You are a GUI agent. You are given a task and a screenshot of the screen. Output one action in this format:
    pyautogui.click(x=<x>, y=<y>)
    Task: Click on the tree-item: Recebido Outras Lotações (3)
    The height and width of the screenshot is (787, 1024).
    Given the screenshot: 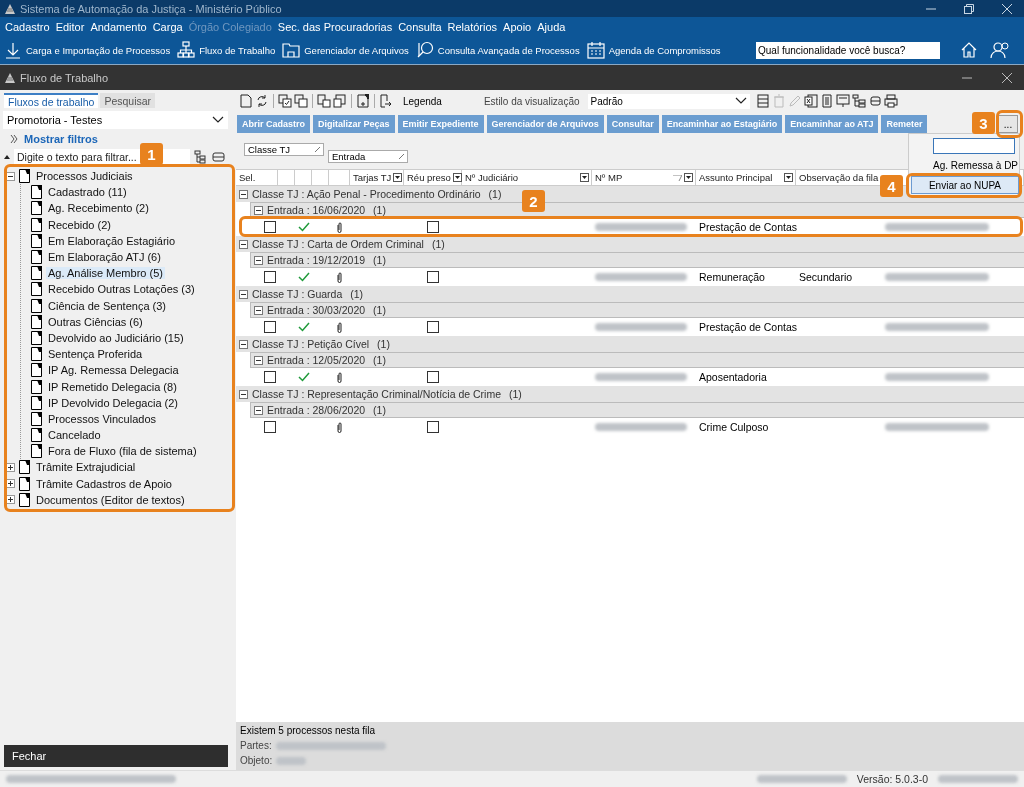 What is the action you would take?
    pyautogui.click(x=121, y=289)
    